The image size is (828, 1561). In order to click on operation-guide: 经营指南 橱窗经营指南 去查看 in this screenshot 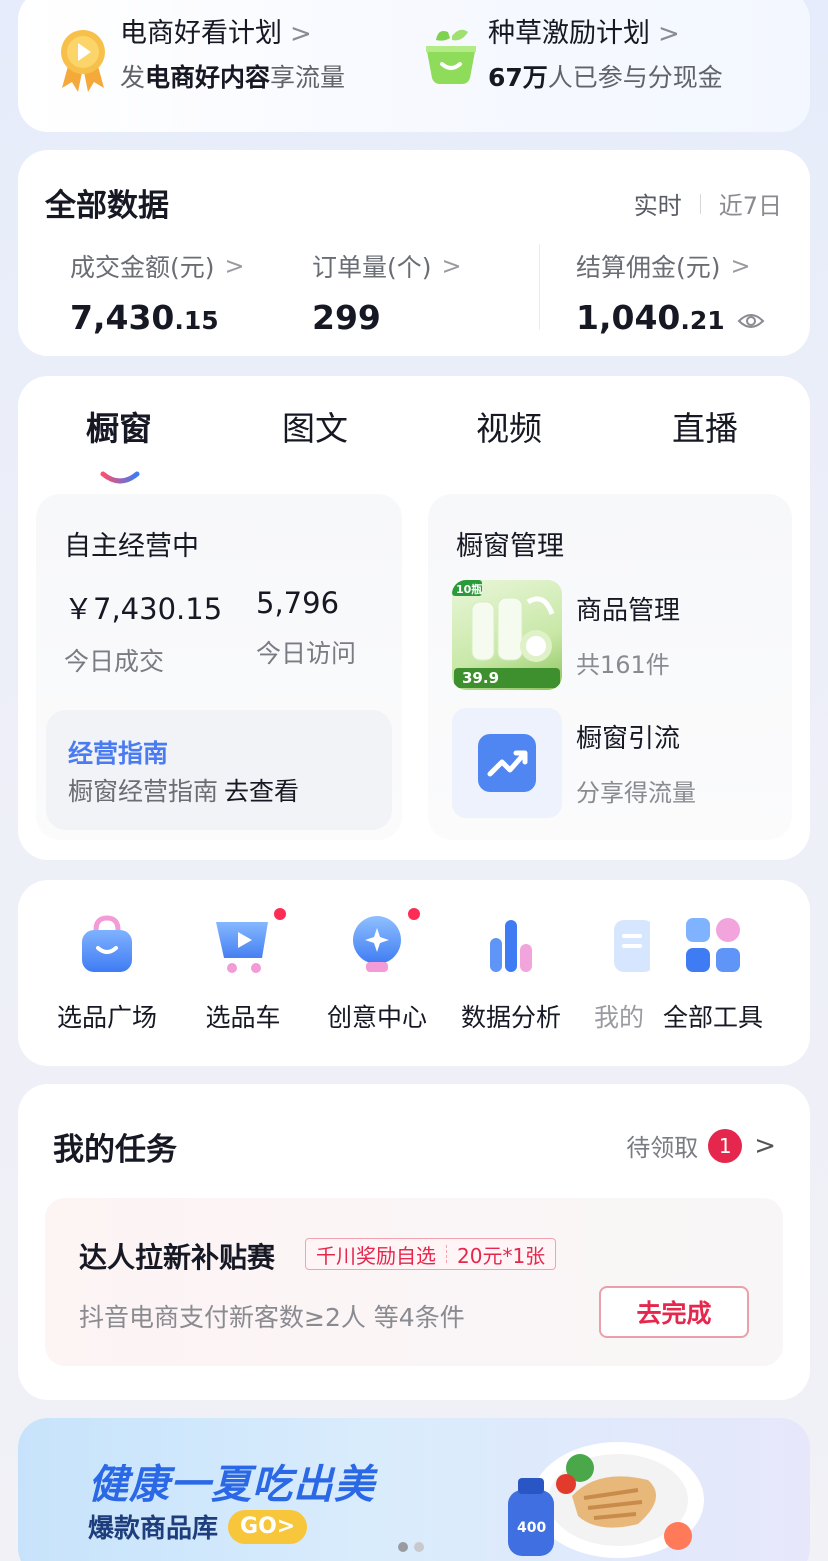, I will do `click(219, 770)`.